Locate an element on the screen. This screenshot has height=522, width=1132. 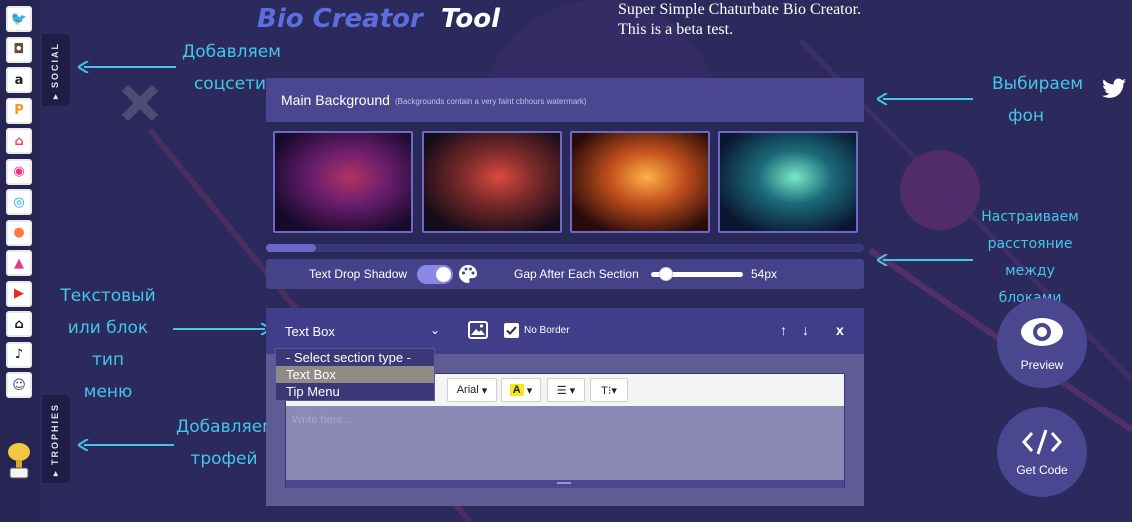
no-border-checkbox is located at coordinates (511, 330).